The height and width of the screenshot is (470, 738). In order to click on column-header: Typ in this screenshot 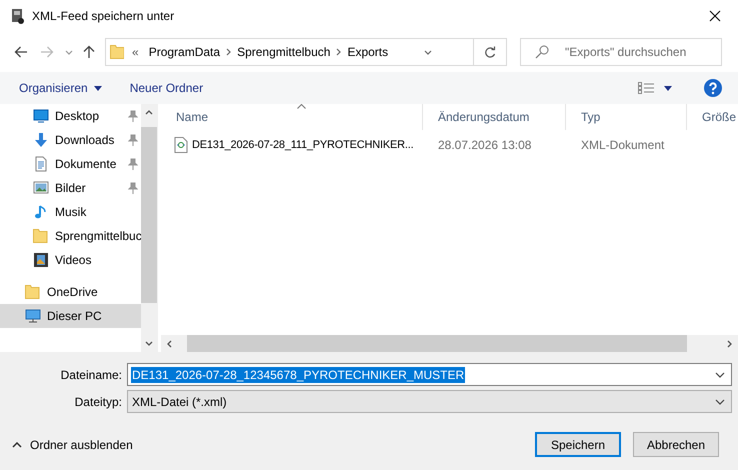, I will do `click(626, 117)`.